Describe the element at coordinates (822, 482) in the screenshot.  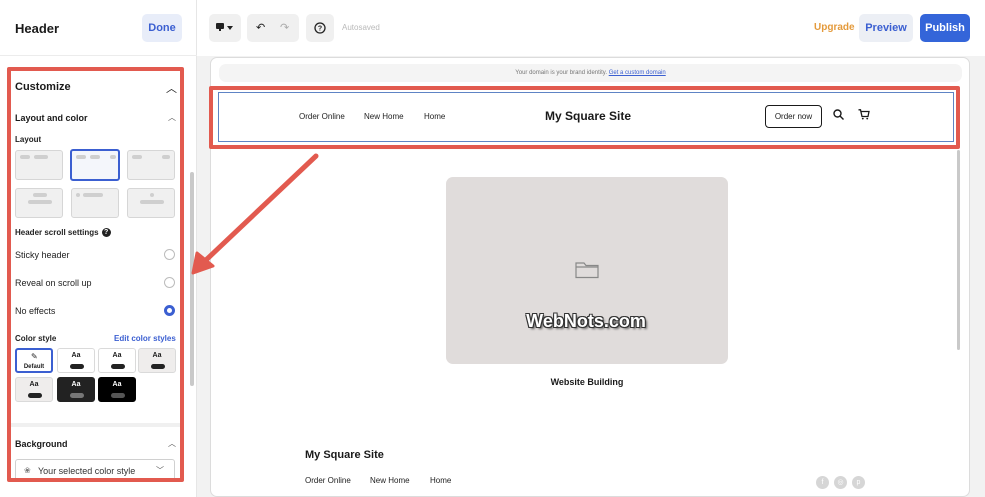
I see `facebook-icon: f` at that location.